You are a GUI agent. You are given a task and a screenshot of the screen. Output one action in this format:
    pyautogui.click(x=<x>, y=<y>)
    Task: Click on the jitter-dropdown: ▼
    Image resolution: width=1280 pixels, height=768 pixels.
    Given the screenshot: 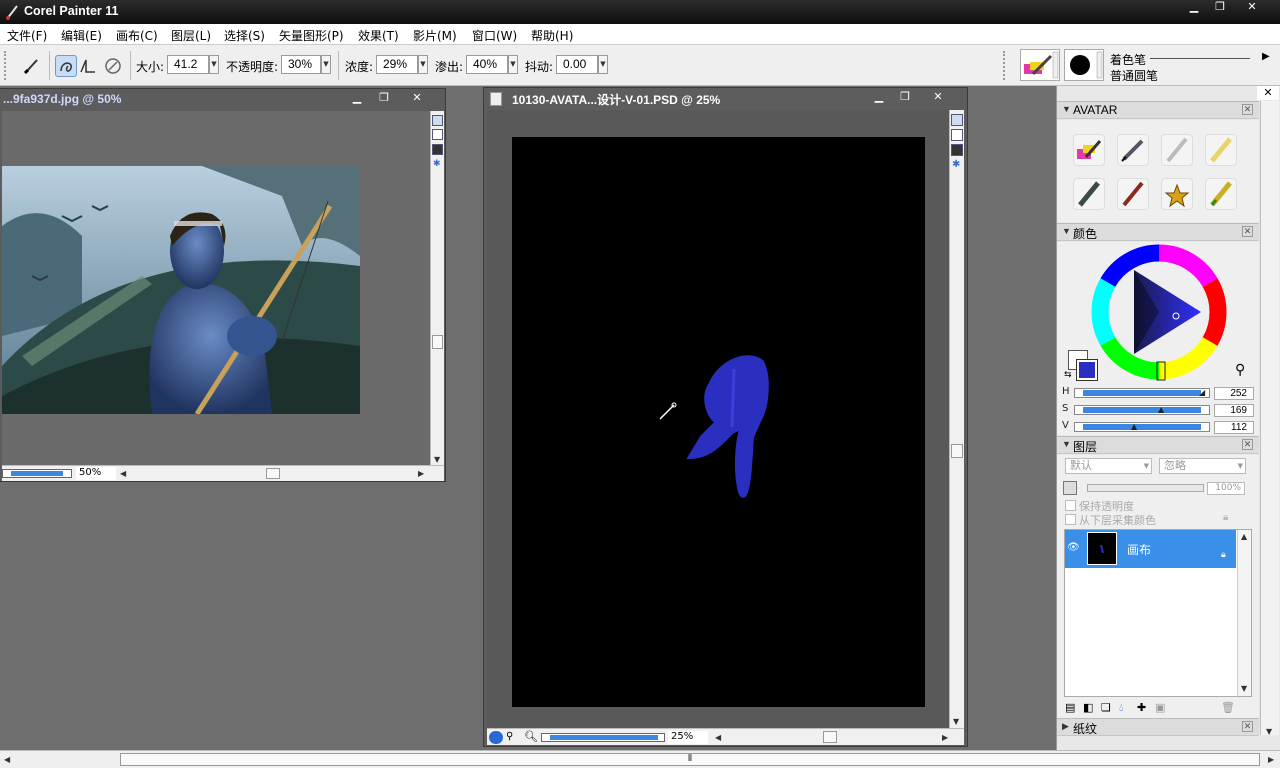 What is the action you would take?
    pyautogui.click(x=603, y=64)
    